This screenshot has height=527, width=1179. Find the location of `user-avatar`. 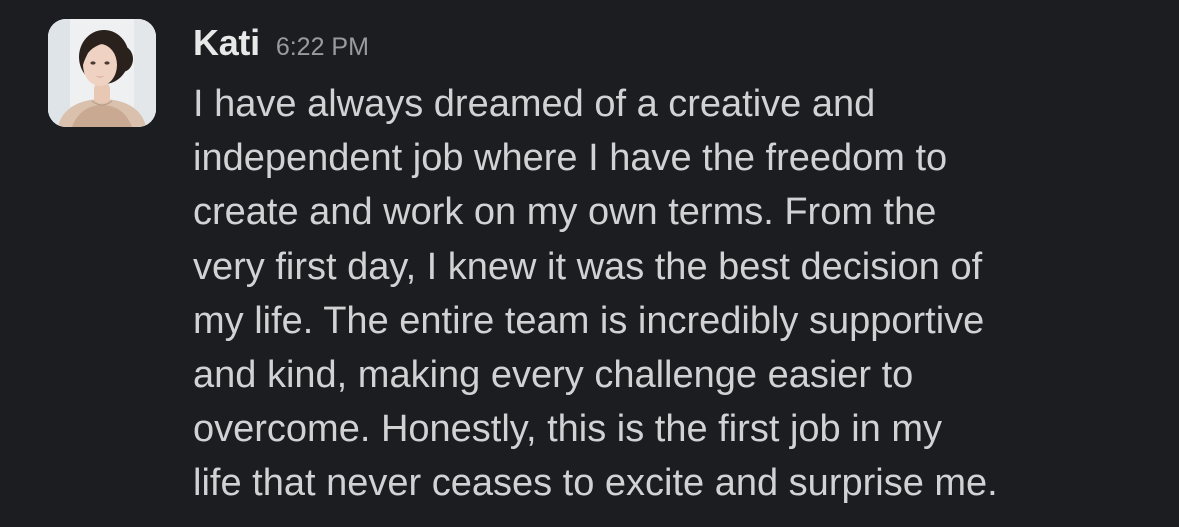

user-avatar is located at coordinates (102, 73).